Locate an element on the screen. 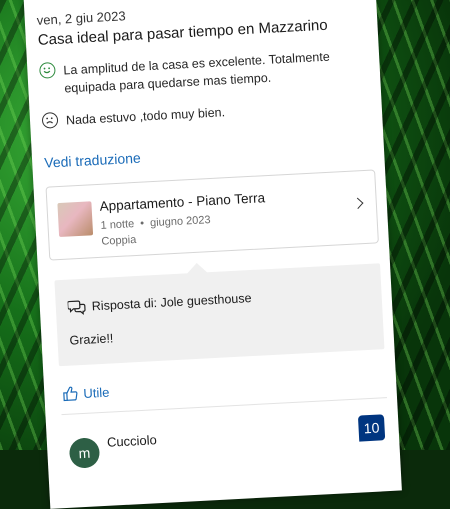  nights-count: 1 notte is located at coordinates (117, 225).